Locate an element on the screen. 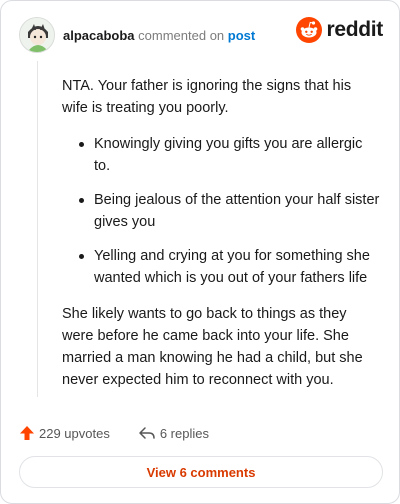  comment-footer: 229 upvotes 6 replies is located at coordinates (114, 433).